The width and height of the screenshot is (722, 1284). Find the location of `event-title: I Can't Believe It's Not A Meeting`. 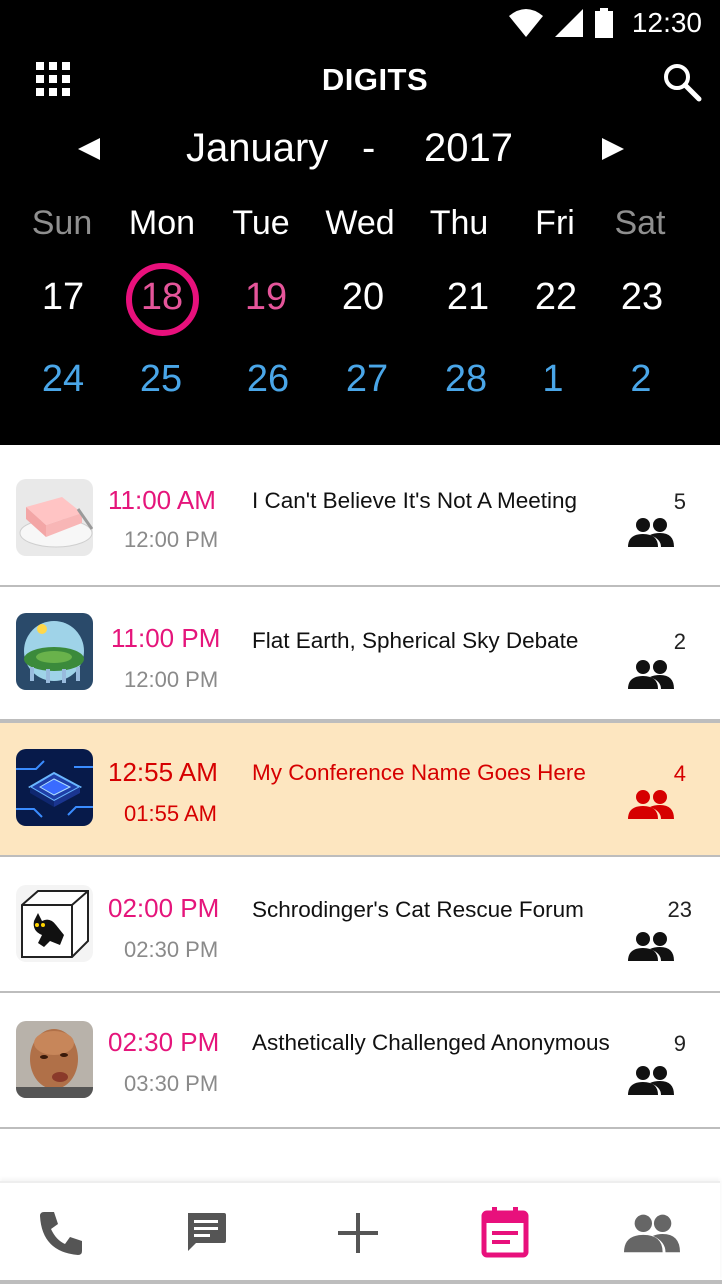

event-title: I Can't Believe It's Not A Meeting is located at coordinates (415, 500).